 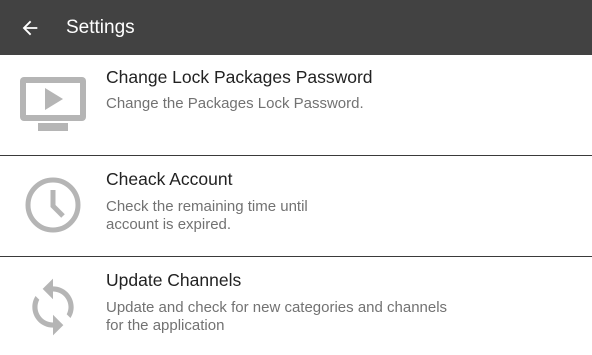 I want to click on tv-play-icon, so click(x=53, y=105).